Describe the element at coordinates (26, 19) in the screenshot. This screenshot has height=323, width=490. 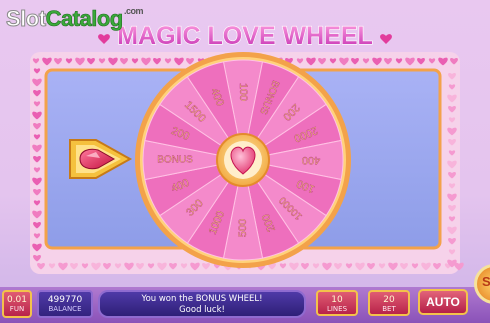
I see `watermark-part1: Slot` at that location.